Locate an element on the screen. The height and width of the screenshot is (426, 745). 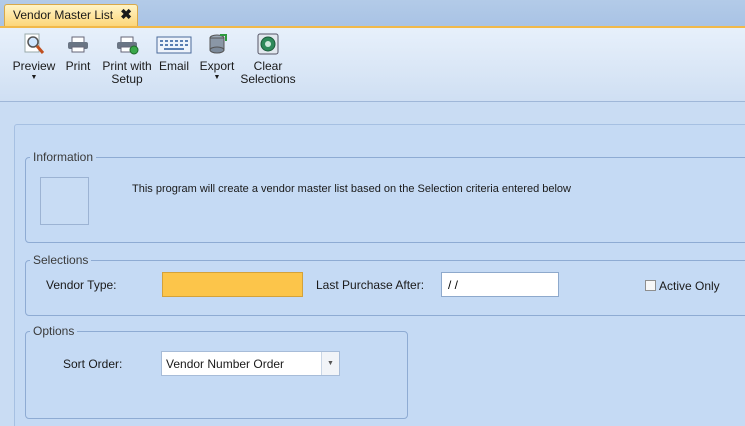
email-button: Email is located at coordinates (174, 52).